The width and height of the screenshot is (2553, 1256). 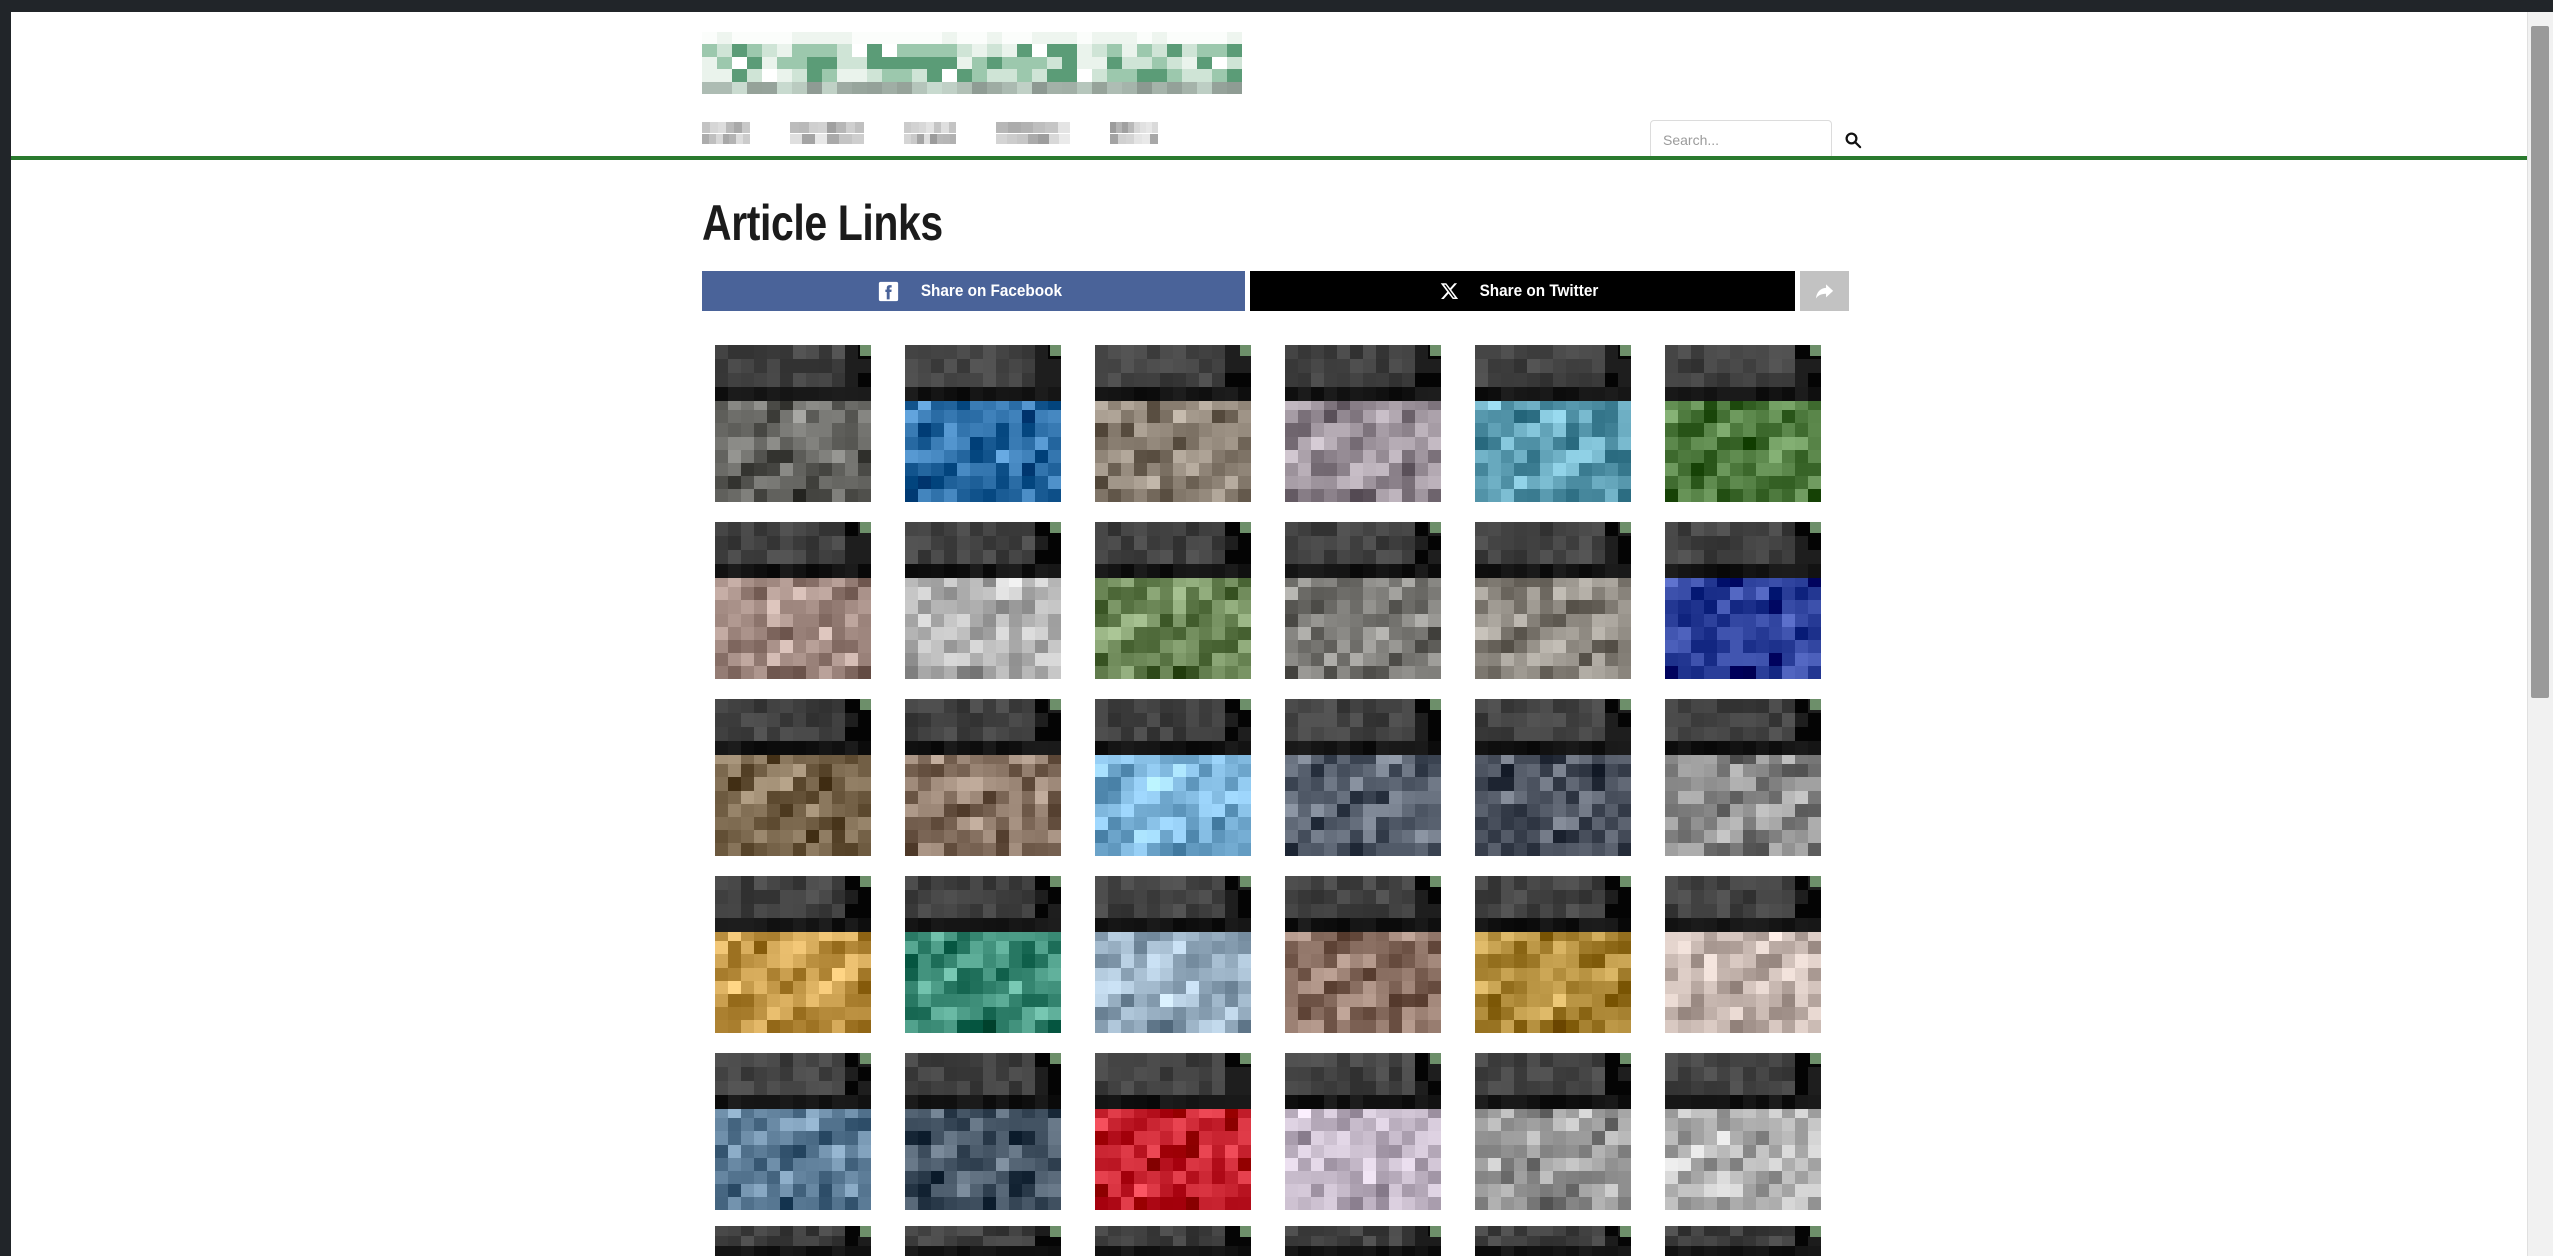 I want to click on share-on-facebook-button: Share on Facebook, so click(x=973, y=291).